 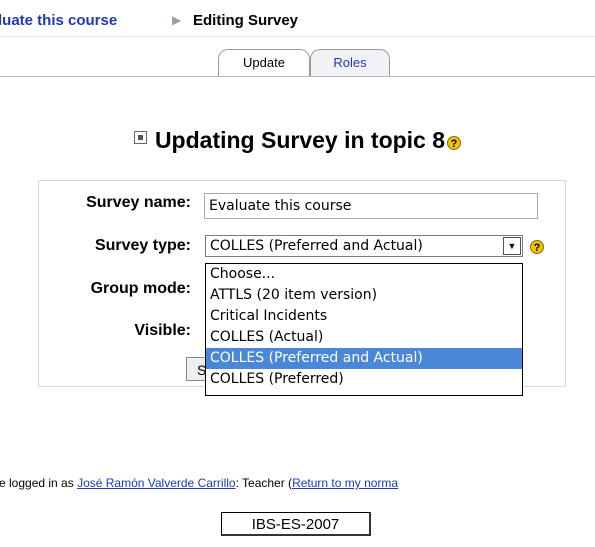 I want to click on breadcrumb-current: Editing Survey, so click(x=246, y=20).